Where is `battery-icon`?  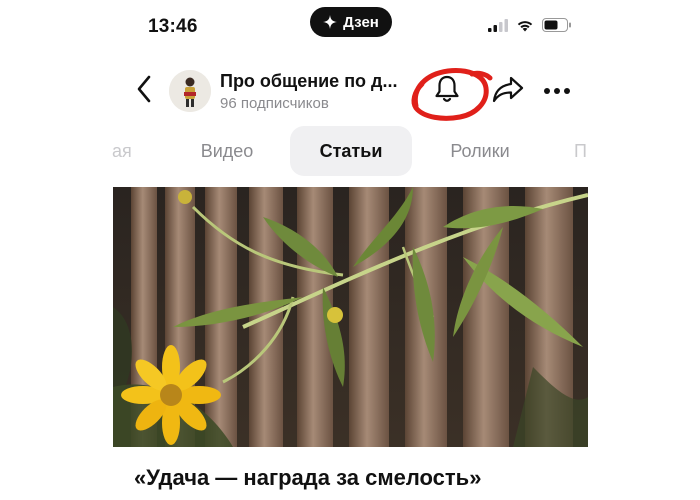
battery-icon is located at coordinates (557, 27).